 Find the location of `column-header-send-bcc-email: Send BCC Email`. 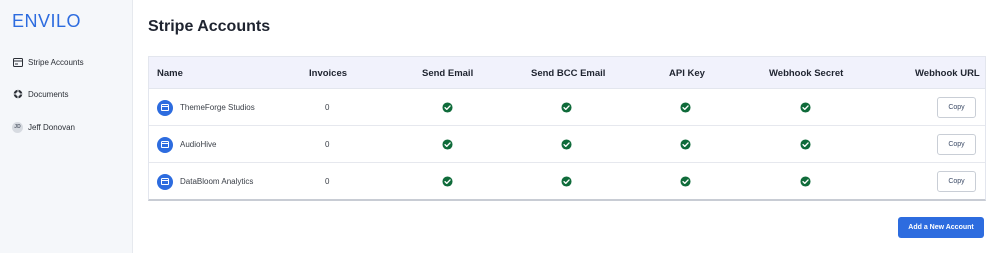

column-header-send-bcc-email: Send BCC Email is located at coordinates (568, 73).